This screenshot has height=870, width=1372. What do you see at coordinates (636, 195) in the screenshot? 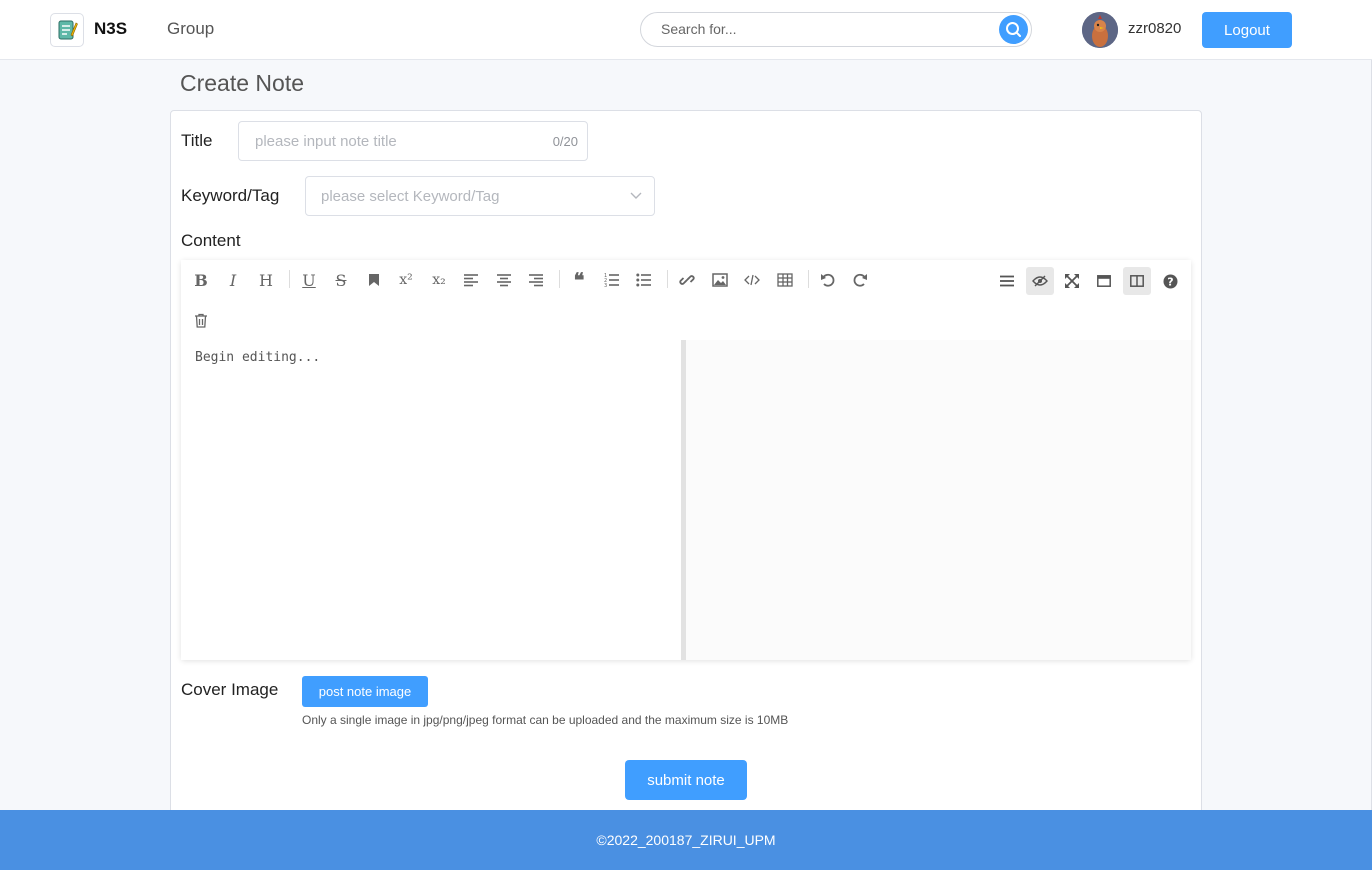
I see `chevron-down-icon` at bounding box center [636, 195].